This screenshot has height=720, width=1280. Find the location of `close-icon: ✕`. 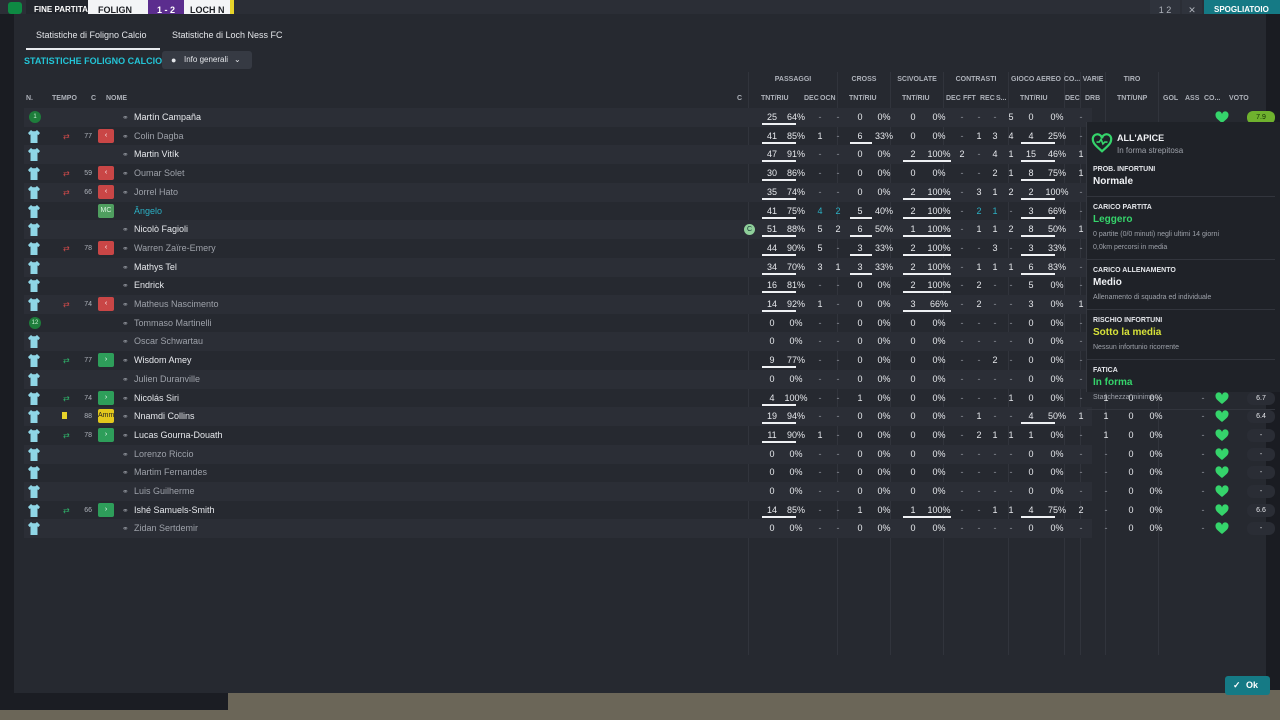

close-icon: ✕ is located at coordinates (1192, 7).